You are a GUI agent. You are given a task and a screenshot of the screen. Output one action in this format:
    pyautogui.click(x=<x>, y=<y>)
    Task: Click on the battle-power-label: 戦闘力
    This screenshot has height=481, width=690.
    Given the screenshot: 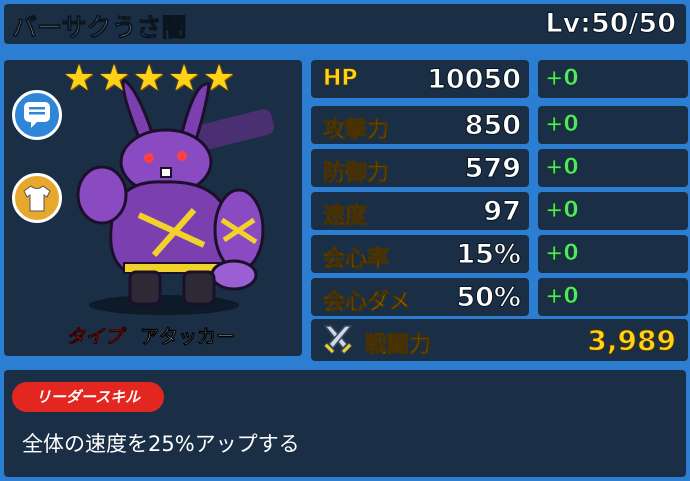 What is the action you would take?
    pyautogui.click(x=398, y=346)
    